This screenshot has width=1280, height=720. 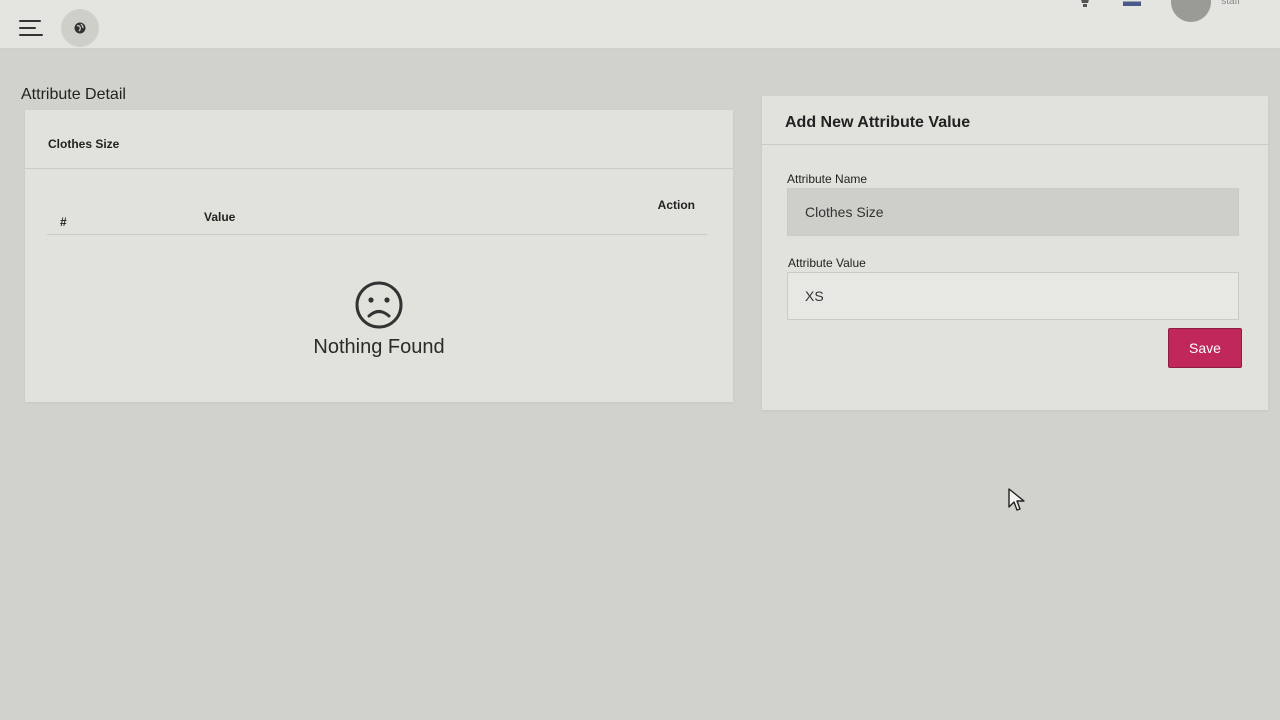 What do you see at coordinates (1013, 212) in the screenshot?
I see `attribute-name-input` at bounding box center [1013, 212].